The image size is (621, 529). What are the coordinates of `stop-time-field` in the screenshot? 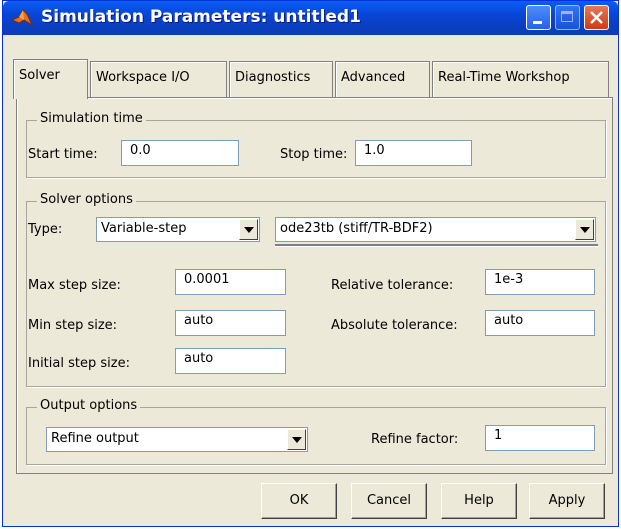 It's located at (413, 153).